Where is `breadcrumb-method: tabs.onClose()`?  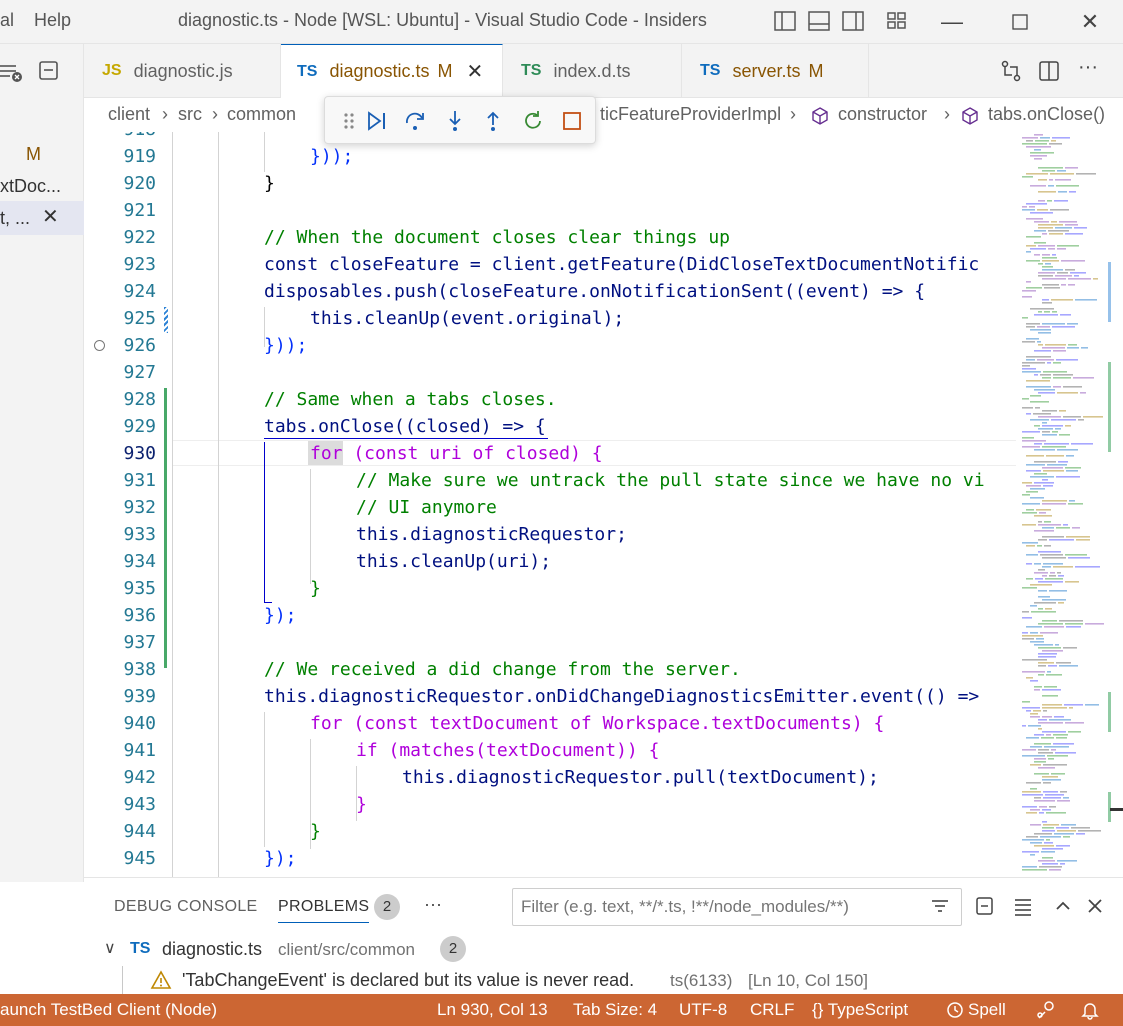 breadcrumb-method: tabs.onClose() is located at coordinates (1046, 114).